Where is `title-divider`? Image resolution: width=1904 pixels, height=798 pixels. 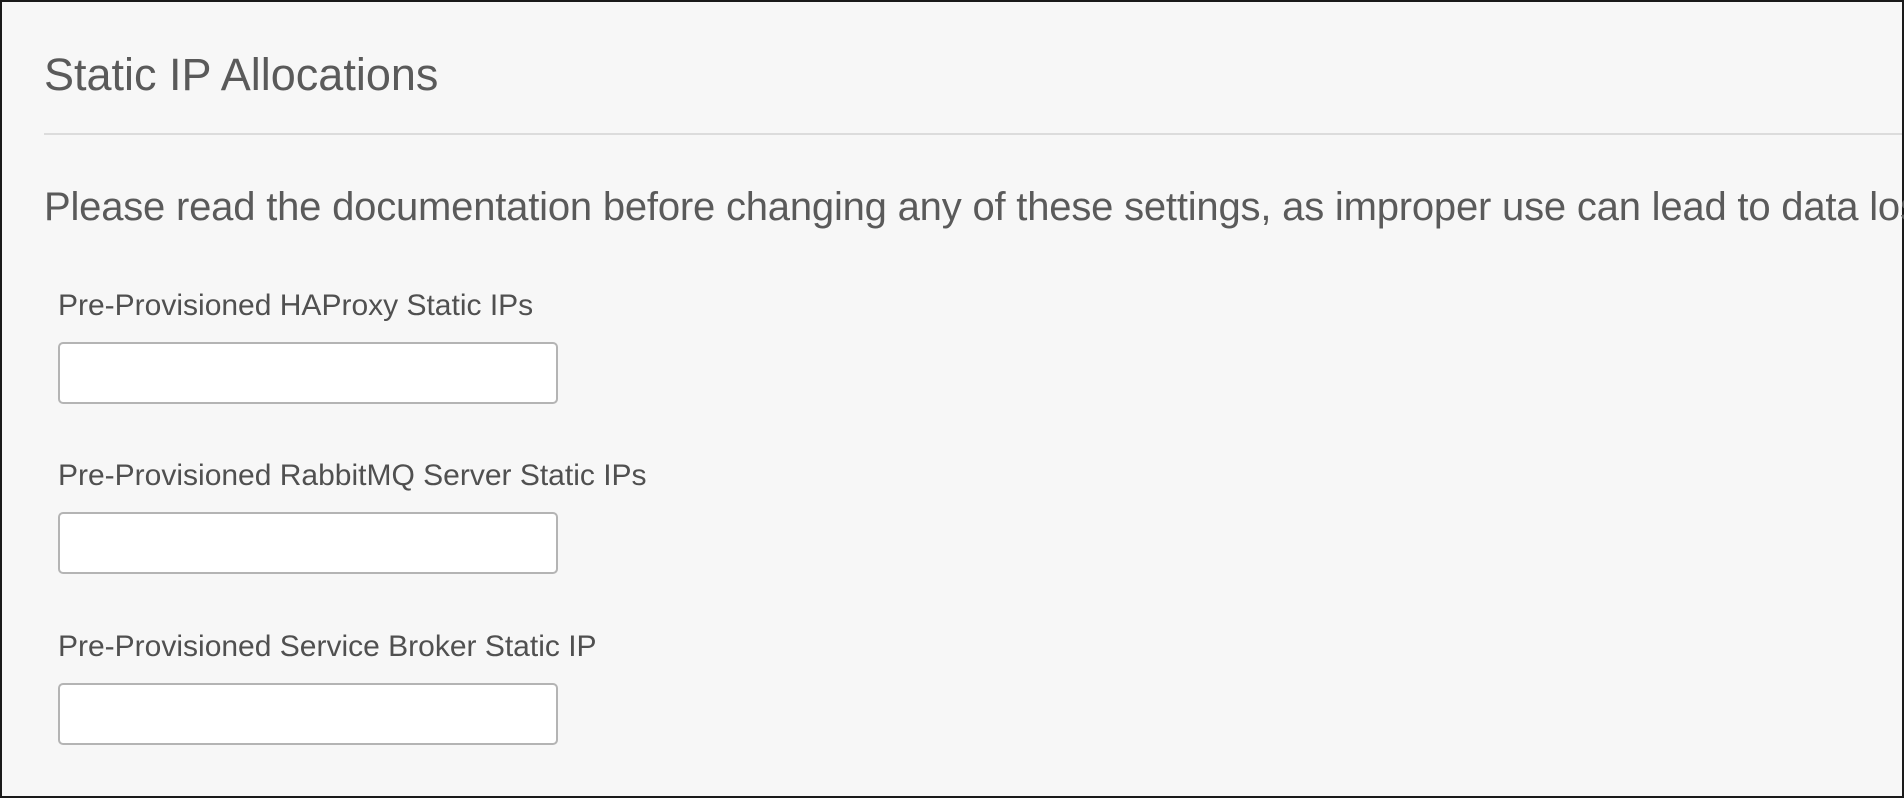 title-divider is located at coordinates (973, 134).